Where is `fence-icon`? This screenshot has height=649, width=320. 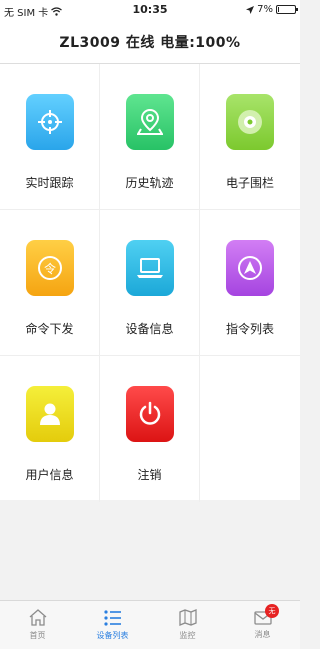
fence-icon is located at coordinates (250, 122).